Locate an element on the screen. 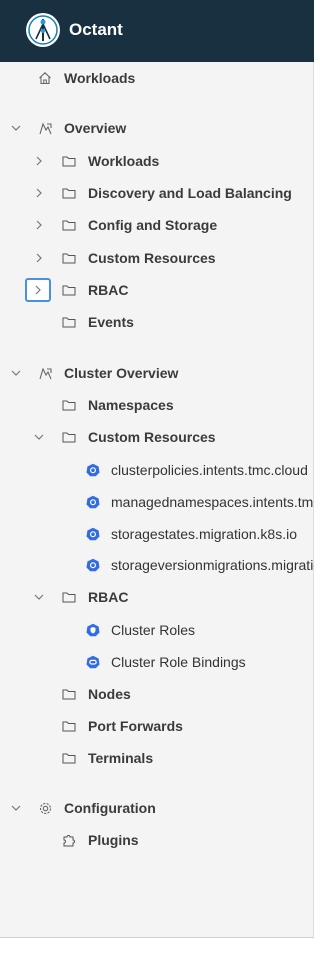 The height and width of the screenshot is (957, 320). nav-item-workloads: Workloads is located at coordinates (157, 78).